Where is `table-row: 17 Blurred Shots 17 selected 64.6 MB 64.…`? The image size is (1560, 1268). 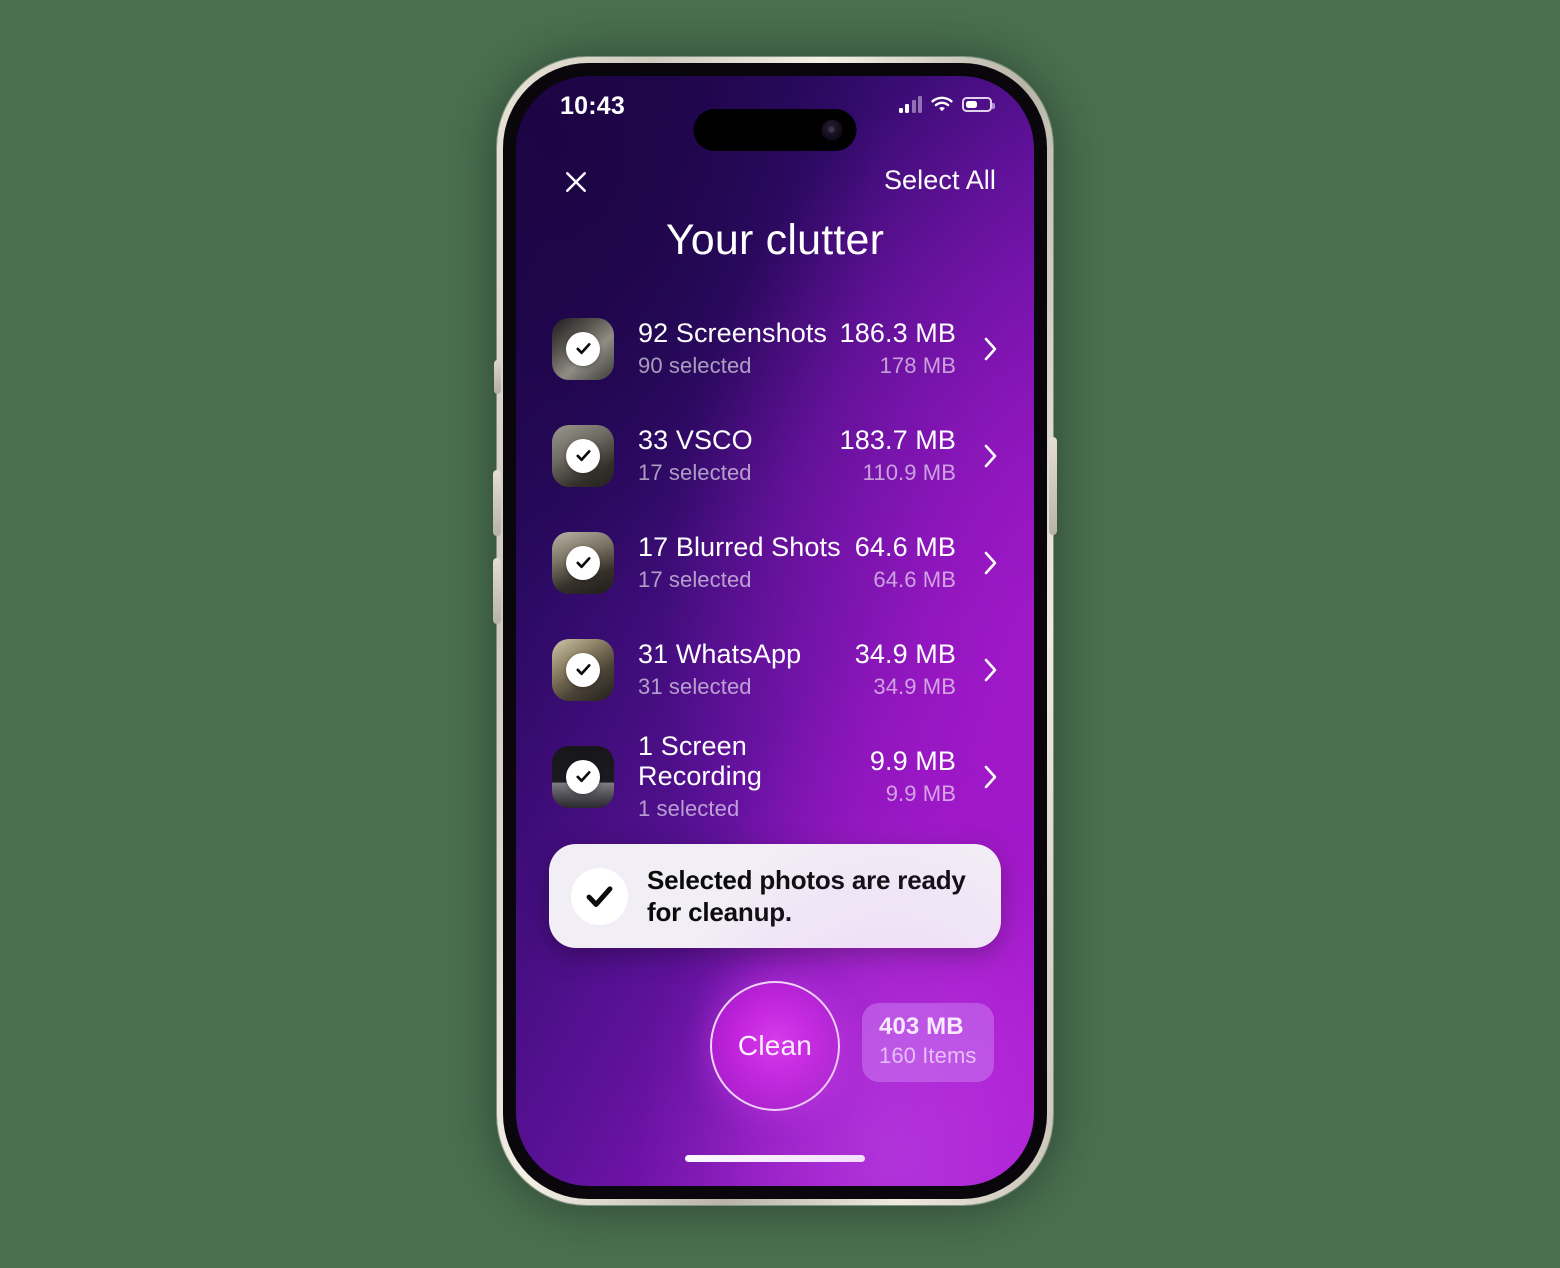
table-row: 17 Blurred Shots 17 selected 64.6 MB 64.… is located at coordinates (775, 562).